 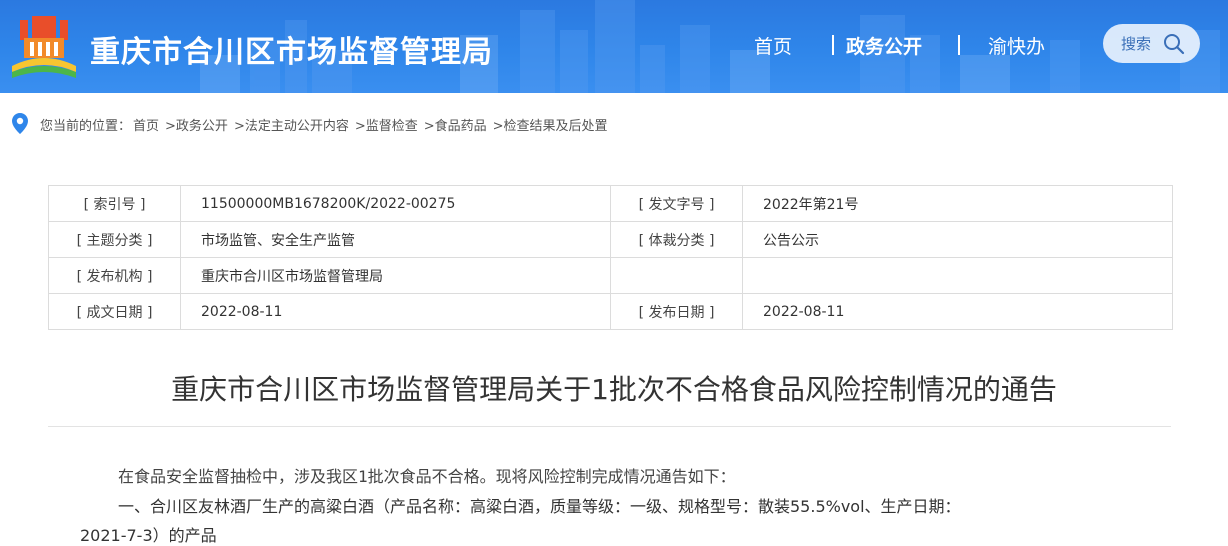 I want to click on topic-value: 市场监管、安全生产监管, so click(x=395, y=239).